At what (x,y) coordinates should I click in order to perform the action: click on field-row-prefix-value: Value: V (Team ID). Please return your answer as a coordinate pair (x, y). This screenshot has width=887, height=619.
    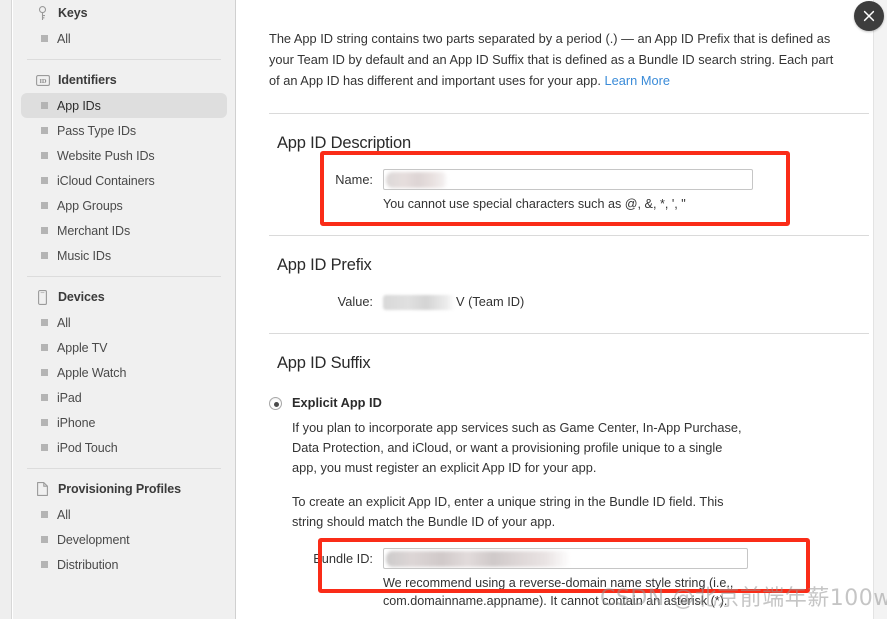
    Looking at the image, I should click on (562, 301).